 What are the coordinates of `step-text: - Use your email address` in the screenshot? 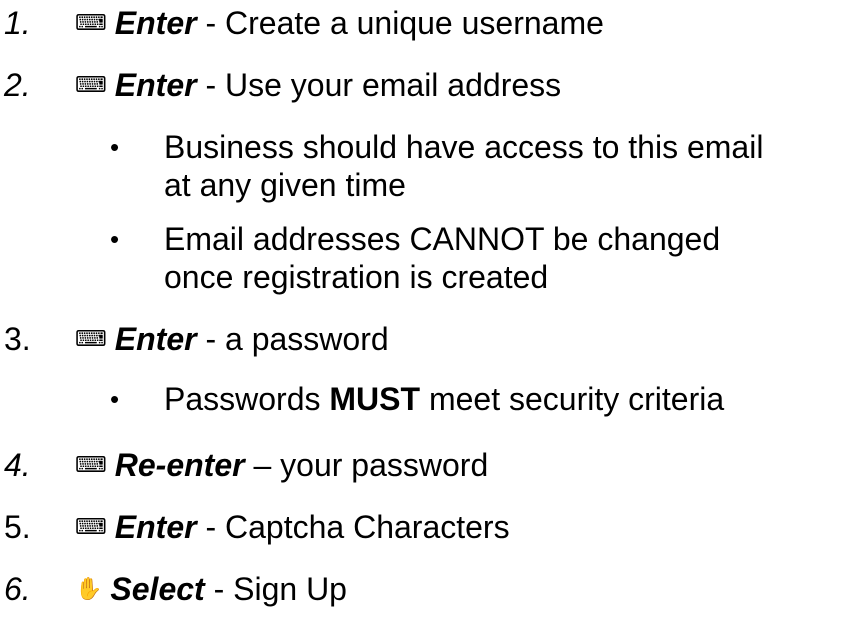 It's located at (379, 85).